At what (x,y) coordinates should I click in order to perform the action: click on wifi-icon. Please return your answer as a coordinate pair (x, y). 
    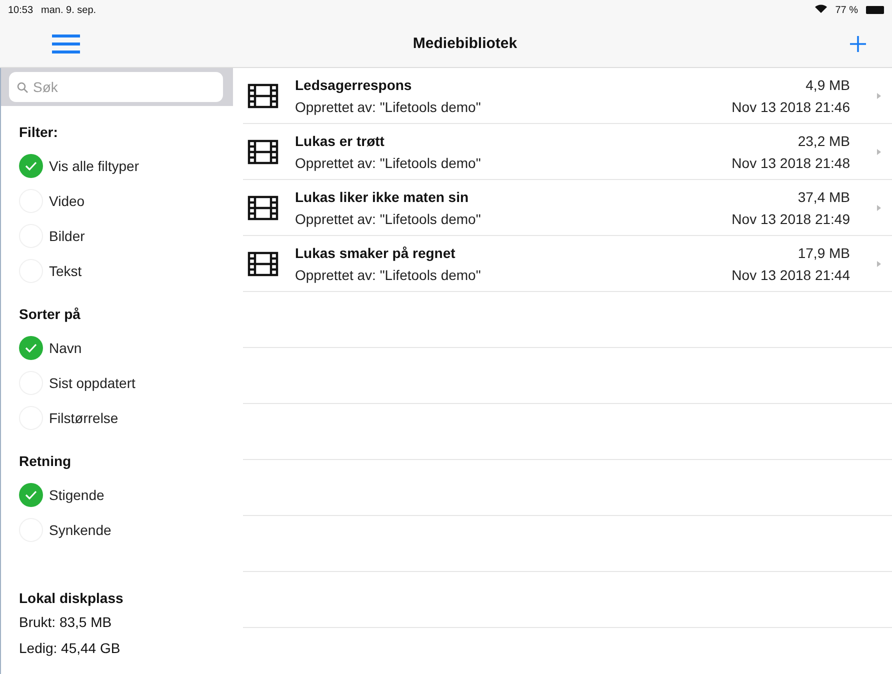
    Looking at the image, I should click on (821, 8).